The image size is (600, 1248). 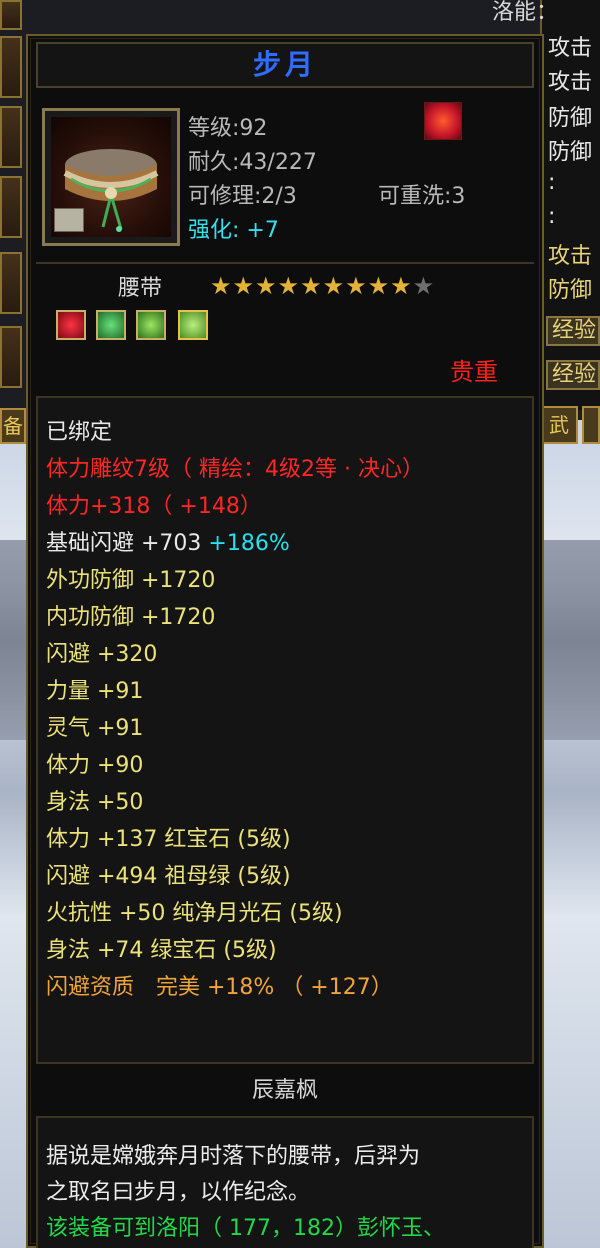 I want to click on attribute-line: 力量 +91, so click(x=95, y=691).